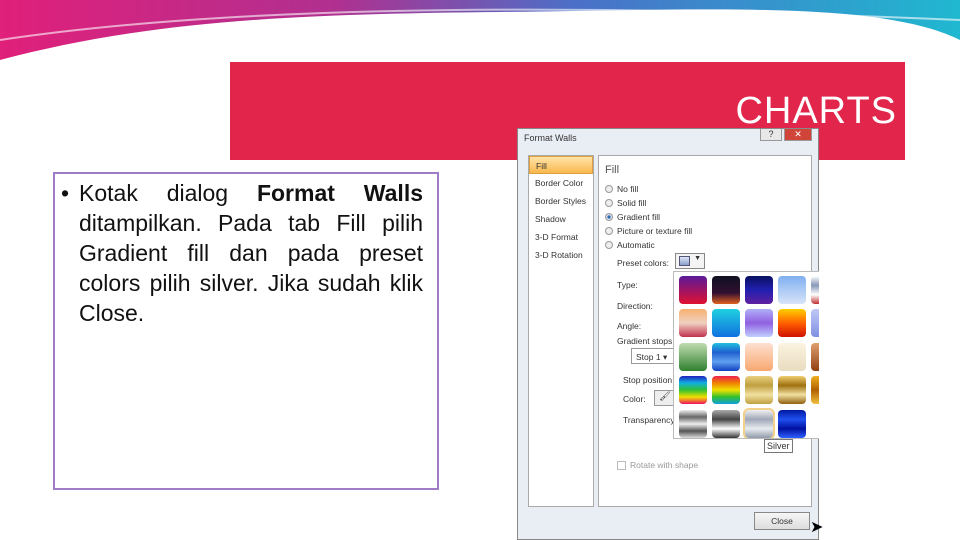 The image size is (960, 540). I want to click on stop-position-label: Stop position:, so click(649, 380).